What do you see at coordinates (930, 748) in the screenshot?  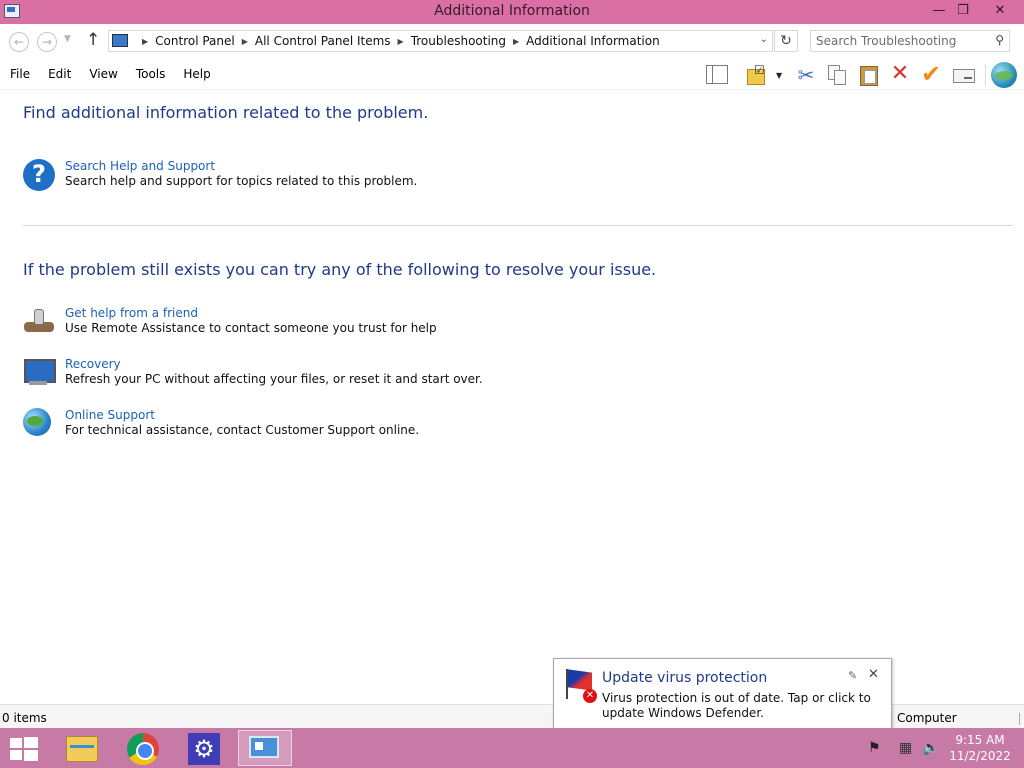 I see `volume-icon: 🔈` at bounding box center [930, 748].